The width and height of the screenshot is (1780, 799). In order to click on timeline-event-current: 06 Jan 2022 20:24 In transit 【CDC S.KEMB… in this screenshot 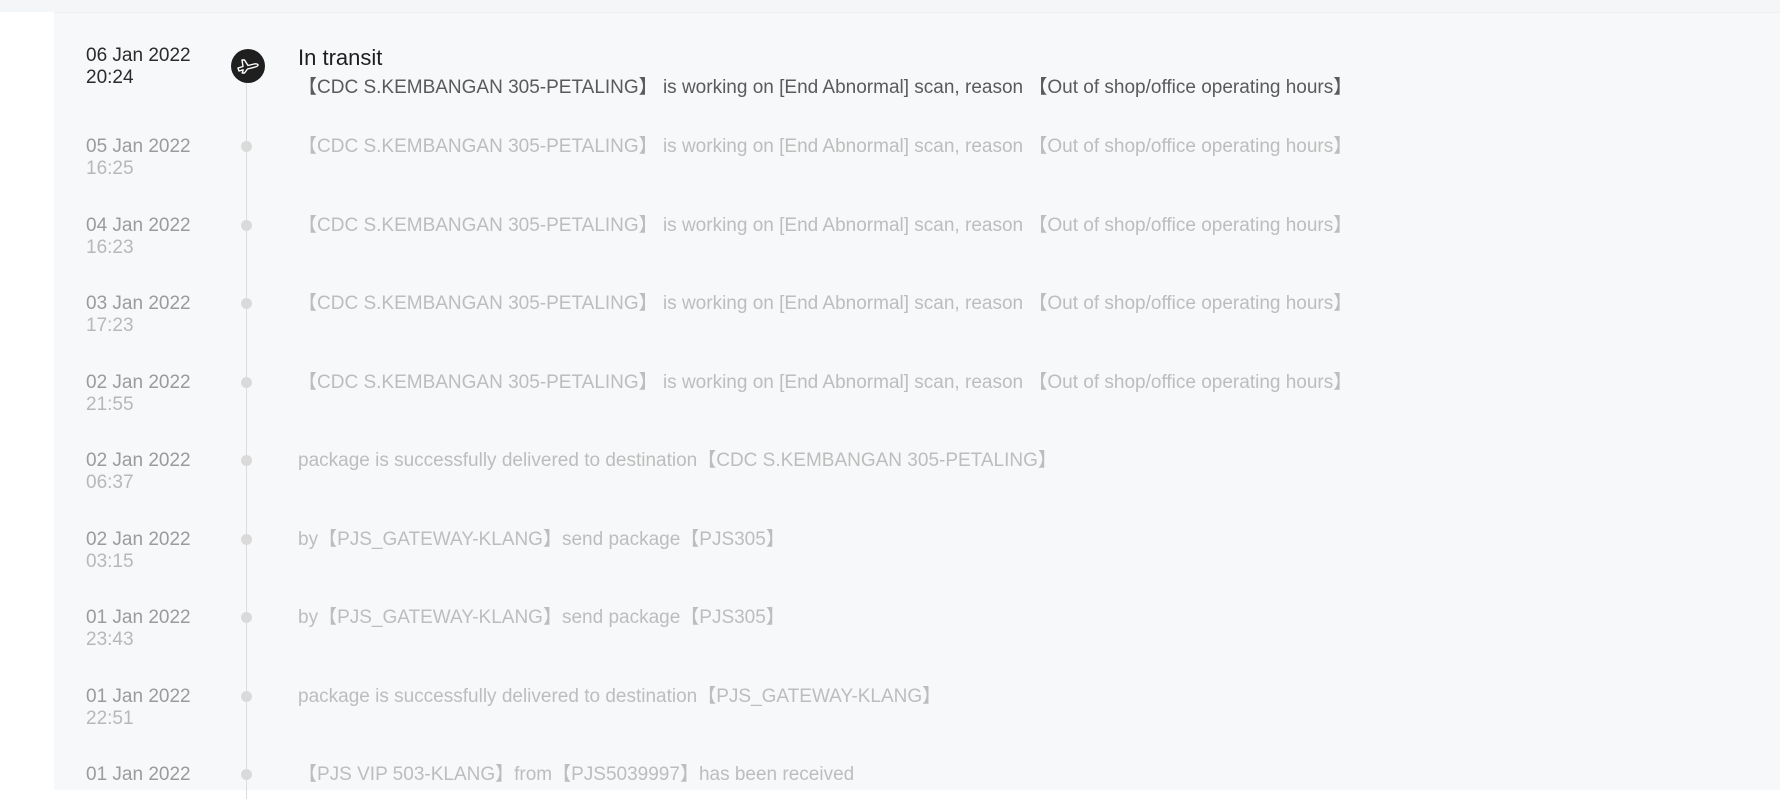, I will do `click(917, 80)`.